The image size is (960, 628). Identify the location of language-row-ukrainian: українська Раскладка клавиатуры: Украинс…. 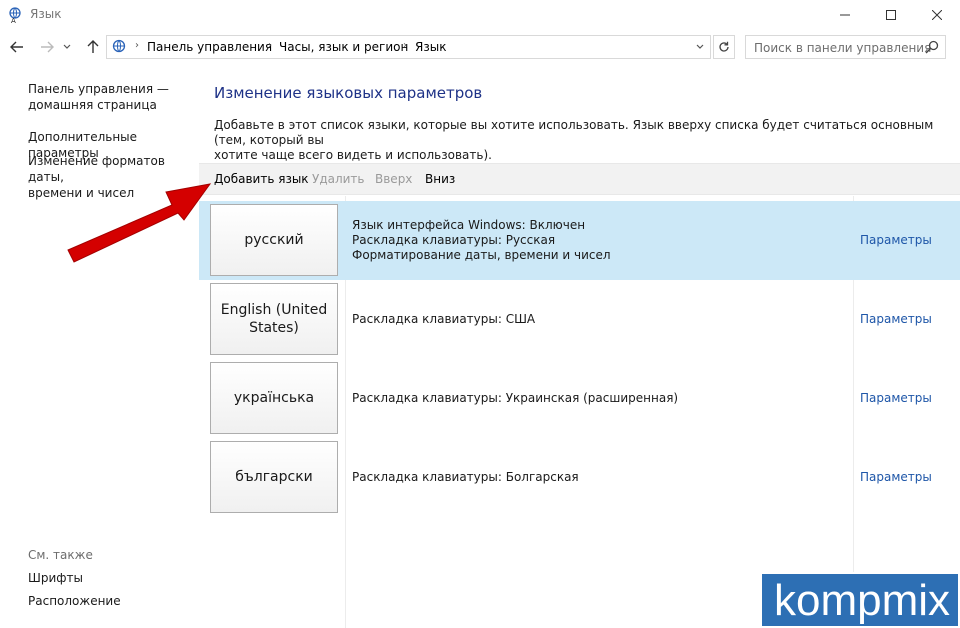
(579, 398).